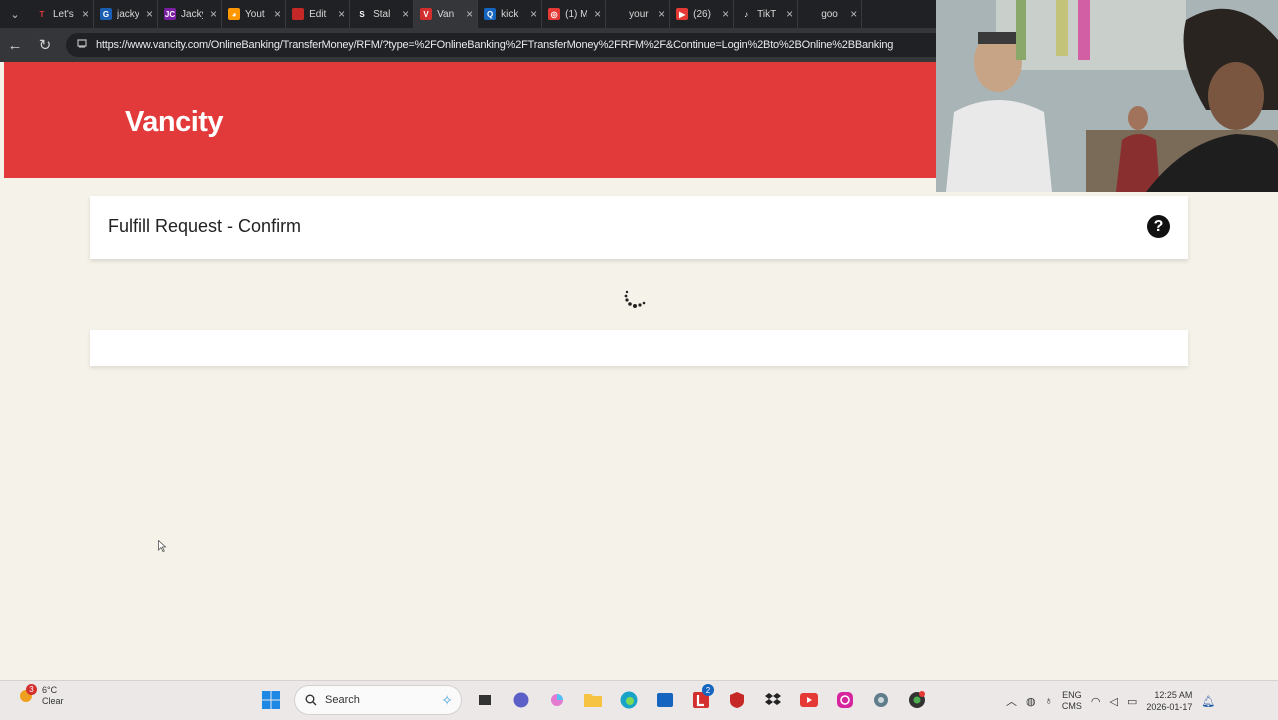 This screenshot has height=720, width=1278. I want to click on tab-title: Yout, so click(255, 14).